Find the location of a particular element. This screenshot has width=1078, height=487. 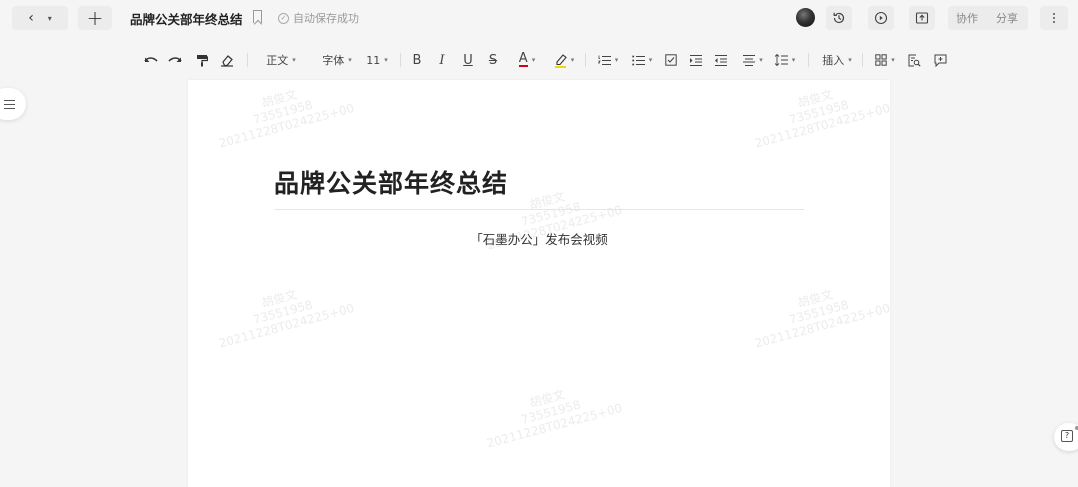

bullet-list-icon is located at coordinates (638, 60).